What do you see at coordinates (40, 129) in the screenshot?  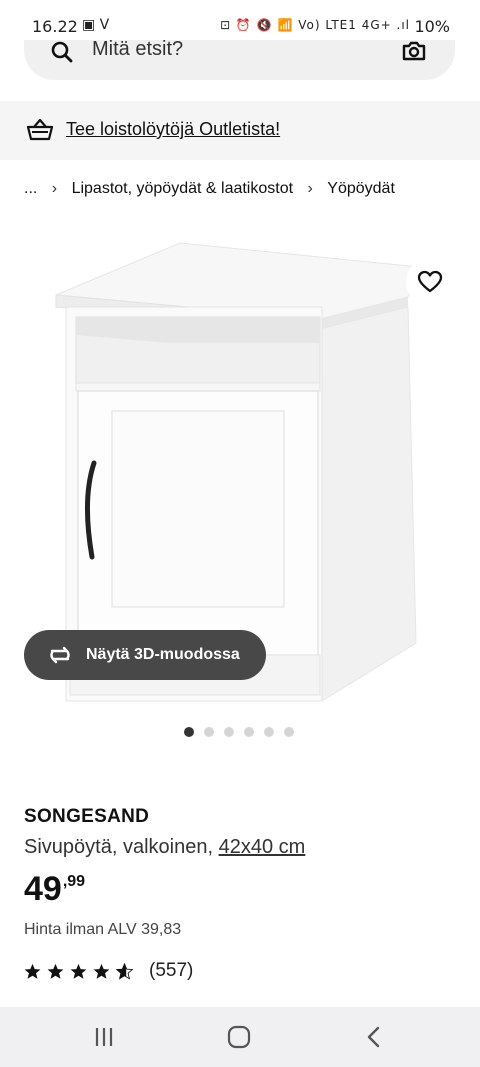 I see `basket-icon` at bounding box center [40, 129].